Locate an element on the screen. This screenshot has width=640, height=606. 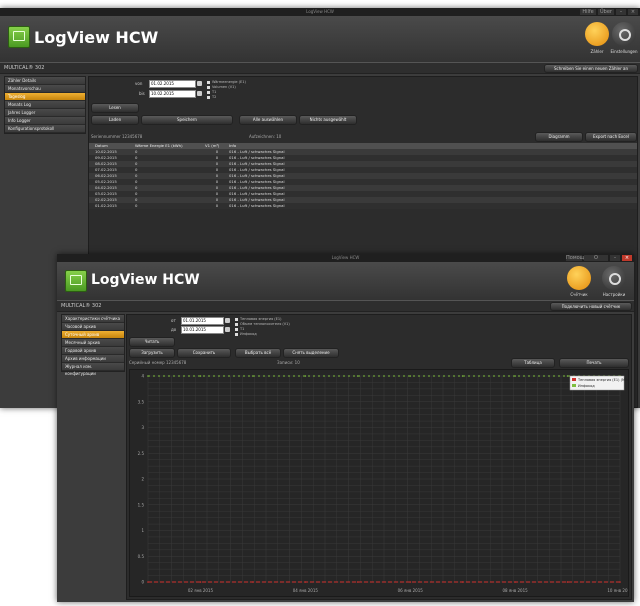
front-header: LogView HCW Счётчик Настройки is located at coordinates (345, 281).